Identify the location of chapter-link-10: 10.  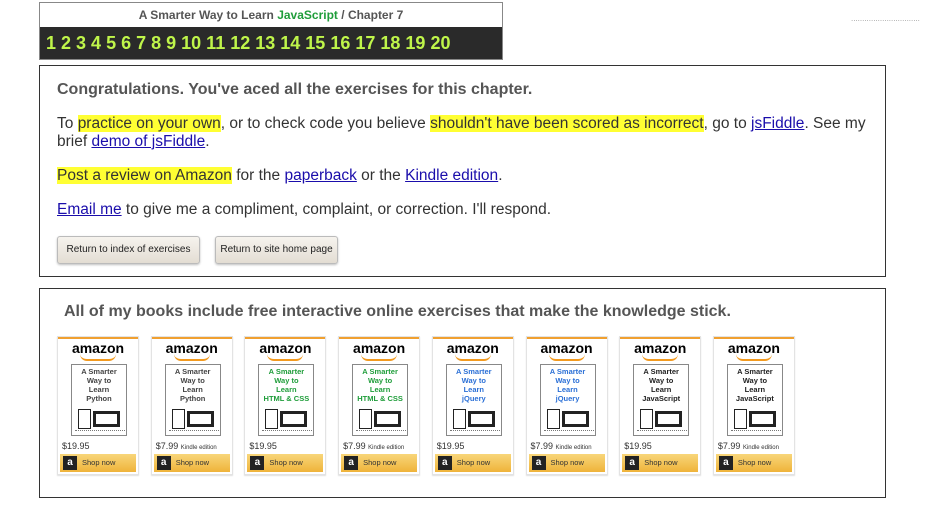
(191, 43).